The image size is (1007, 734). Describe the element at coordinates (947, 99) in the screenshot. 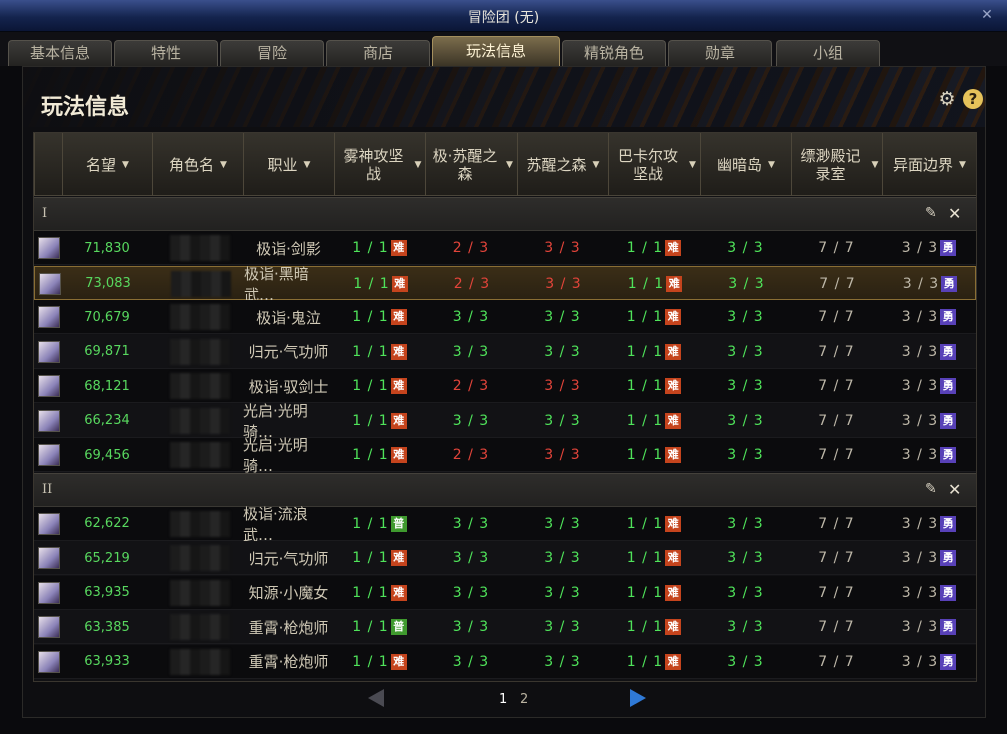

I see `gear-icon: ⚙` at that location.